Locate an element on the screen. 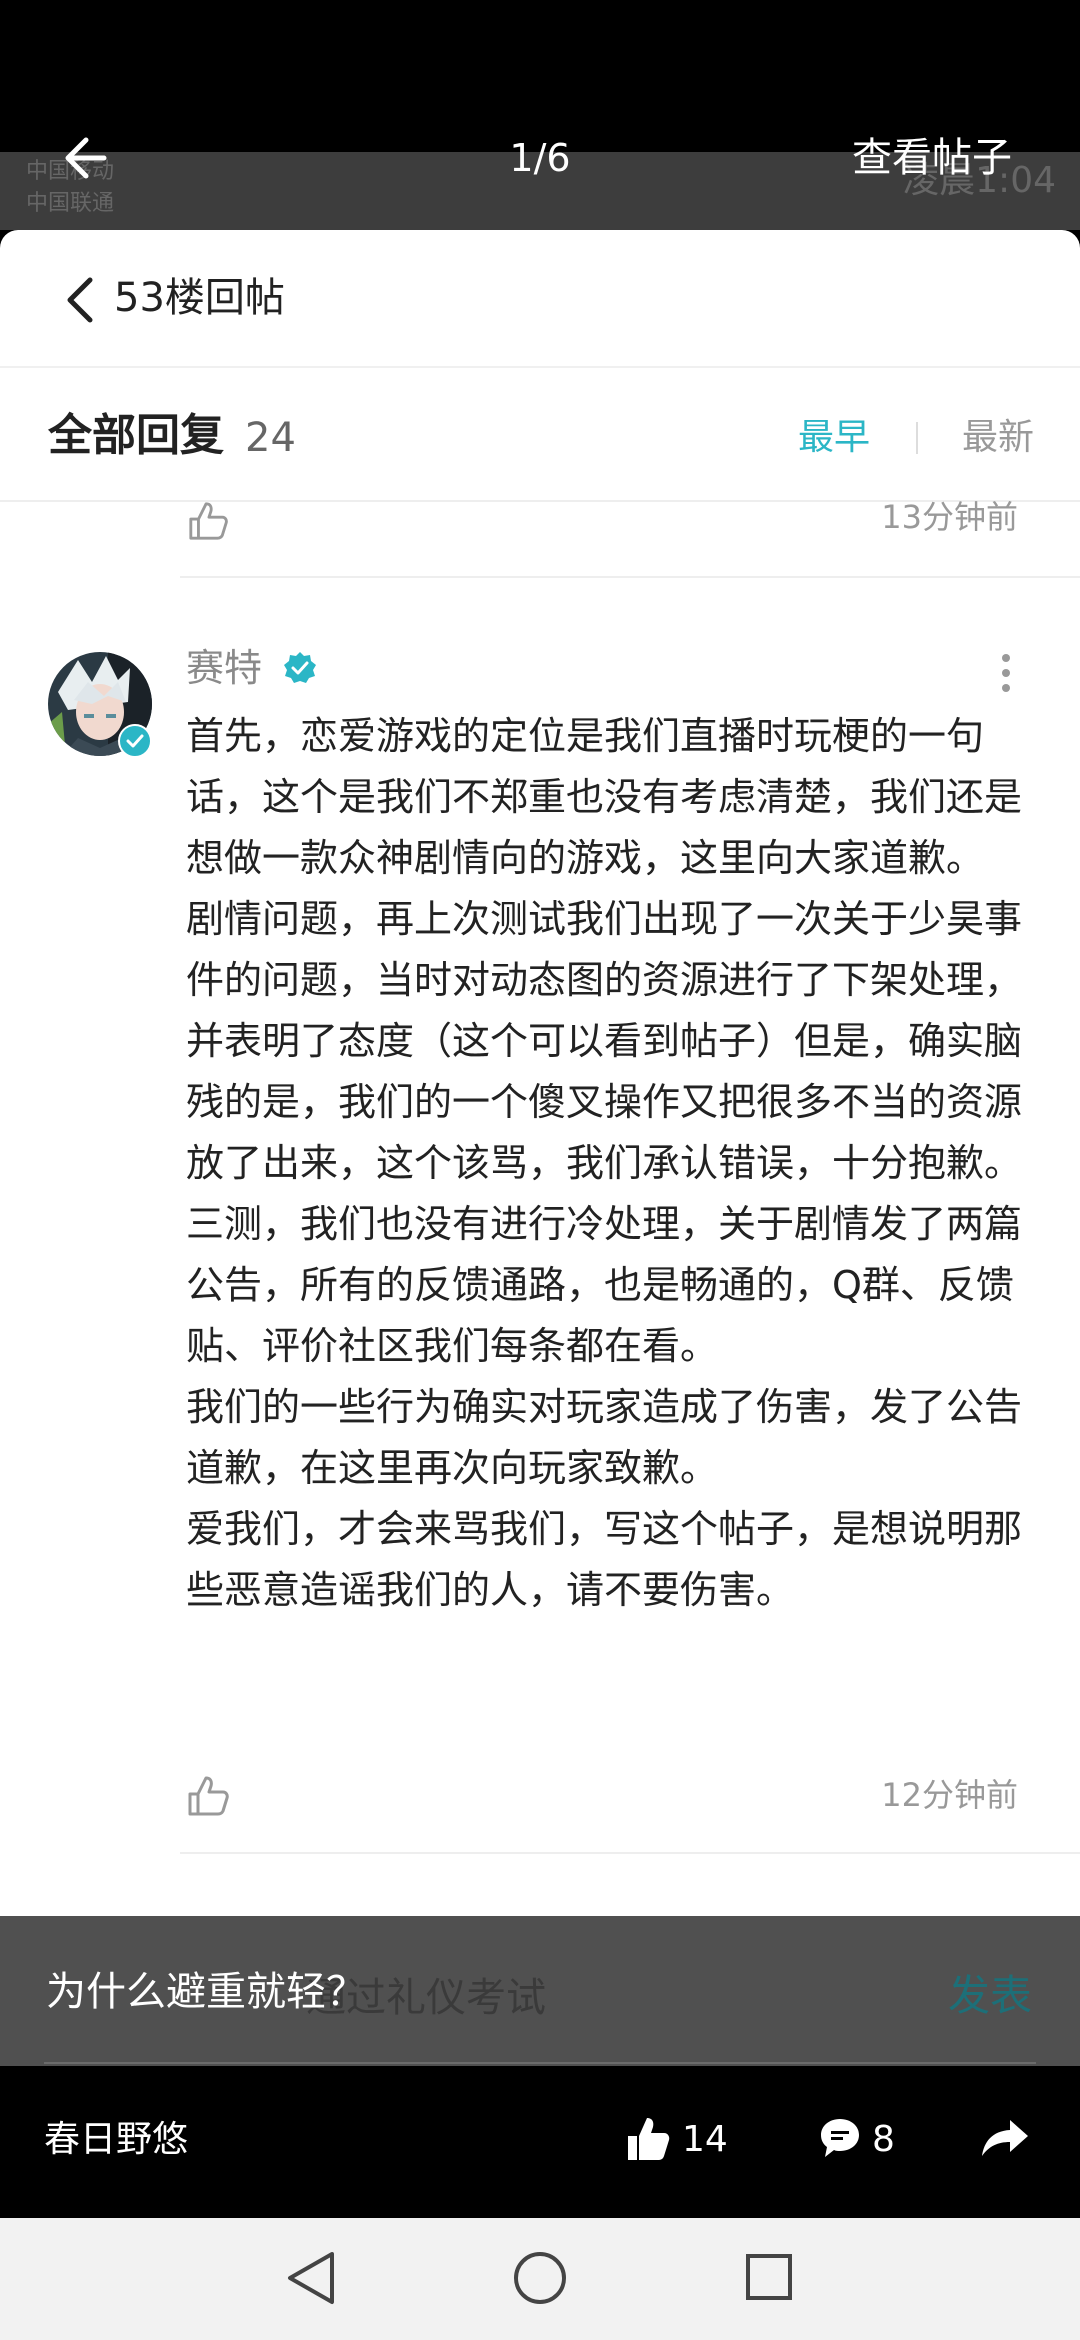 The width and height of the screenshot is (1080, 2340). arrow-left-icon is located at coordinates (86, 158).